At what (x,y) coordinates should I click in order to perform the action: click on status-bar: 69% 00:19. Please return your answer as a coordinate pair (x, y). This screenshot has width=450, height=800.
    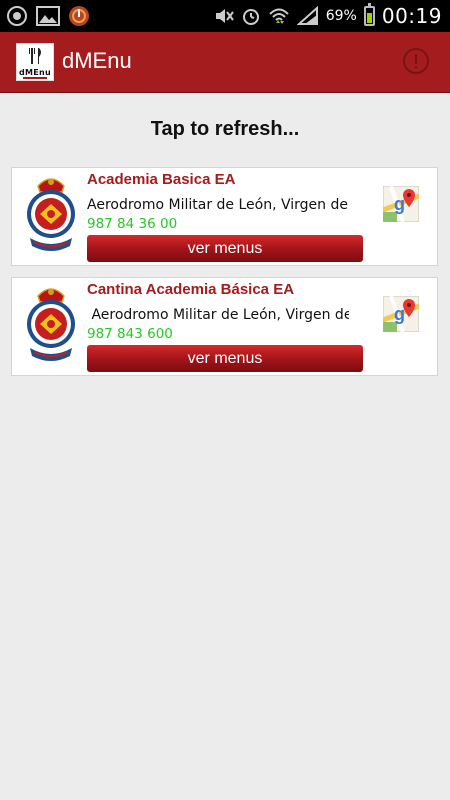
    Looking at the image, I should click on (225, 16).